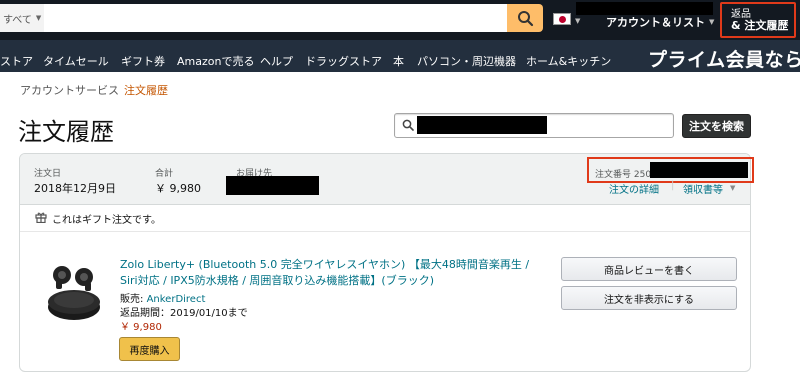 The image size is (800, 385). What do you see at coordinates (143, 61) in the screenshot?
I see `nav-item-gift-card: ギフト券` at bounding box center [143, 61].